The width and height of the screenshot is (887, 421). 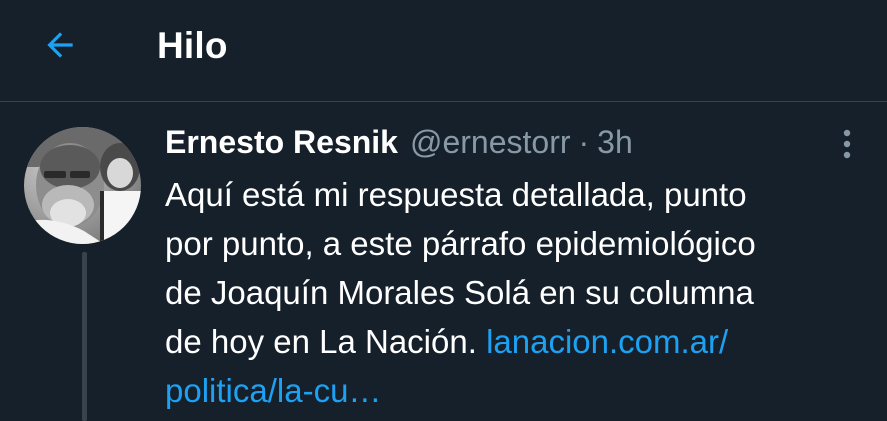 What do you see at coordinates (615, 142) in the screenshot?
I see `tweet-timestamp: 3h` at bounding box center [615, 142].